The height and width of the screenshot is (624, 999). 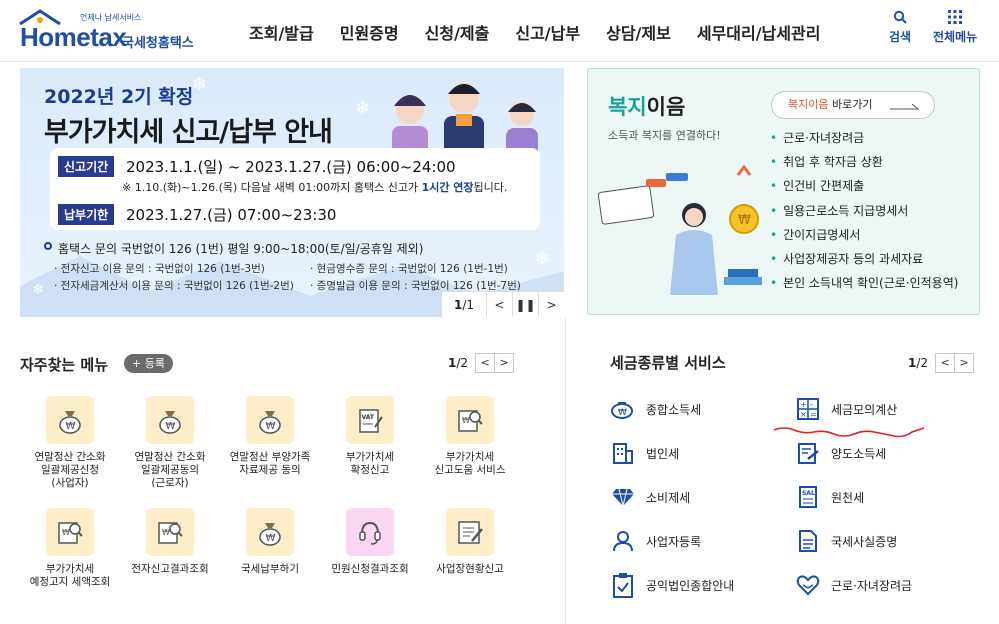 I want to click on search-label: 검색, so click(x=900, y=37).